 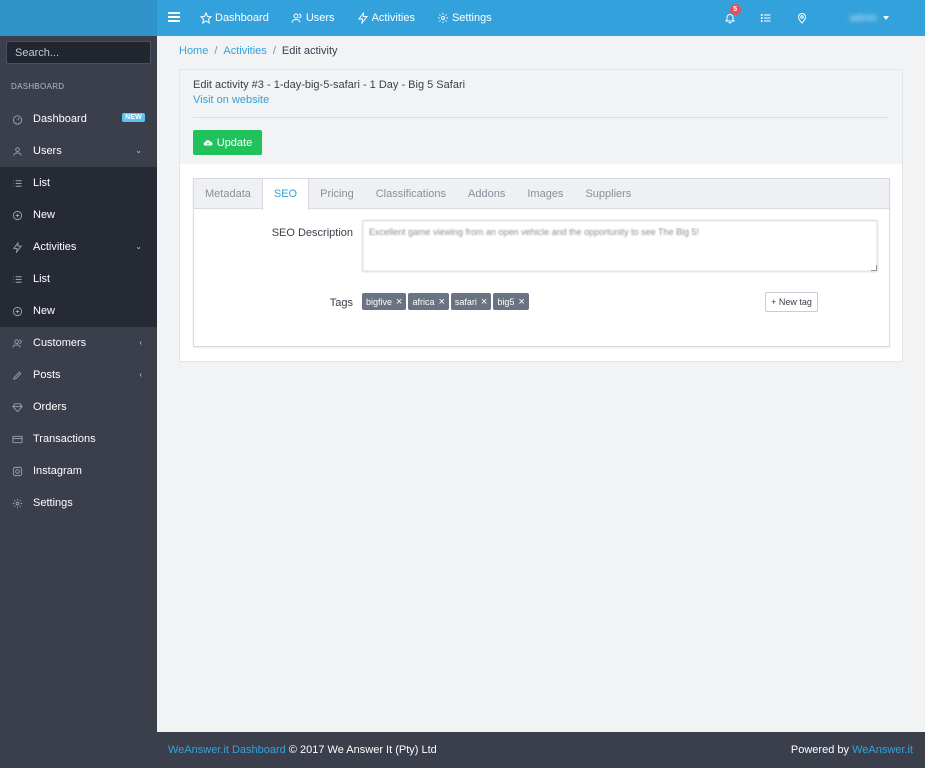 What do you see at coordinates (511, 301) in the screenshot?
I see `tag-chip: big5 ×` at bounding box center [511, 301].